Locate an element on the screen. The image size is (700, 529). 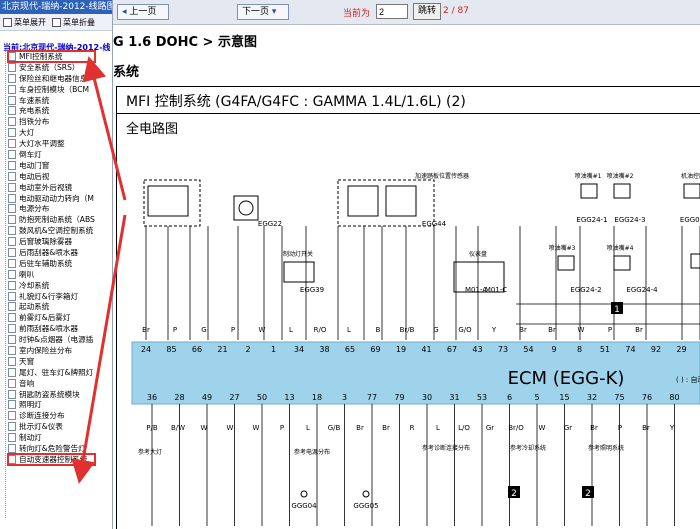
ref-mark-label: 1 is located at coordinates (617, 310).